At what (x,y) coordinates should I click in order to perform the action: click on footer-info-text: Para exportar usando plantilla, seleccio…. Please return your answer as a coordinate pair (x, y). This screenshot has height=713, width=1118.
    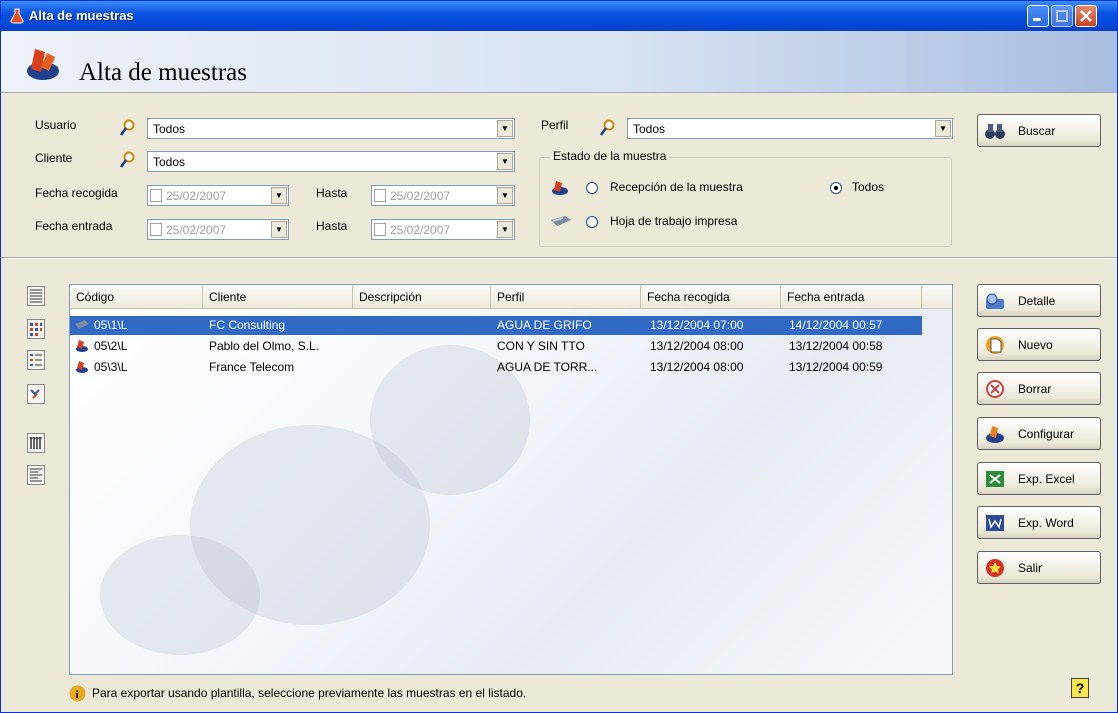
    Looking at the image, I should click on (309, 693).